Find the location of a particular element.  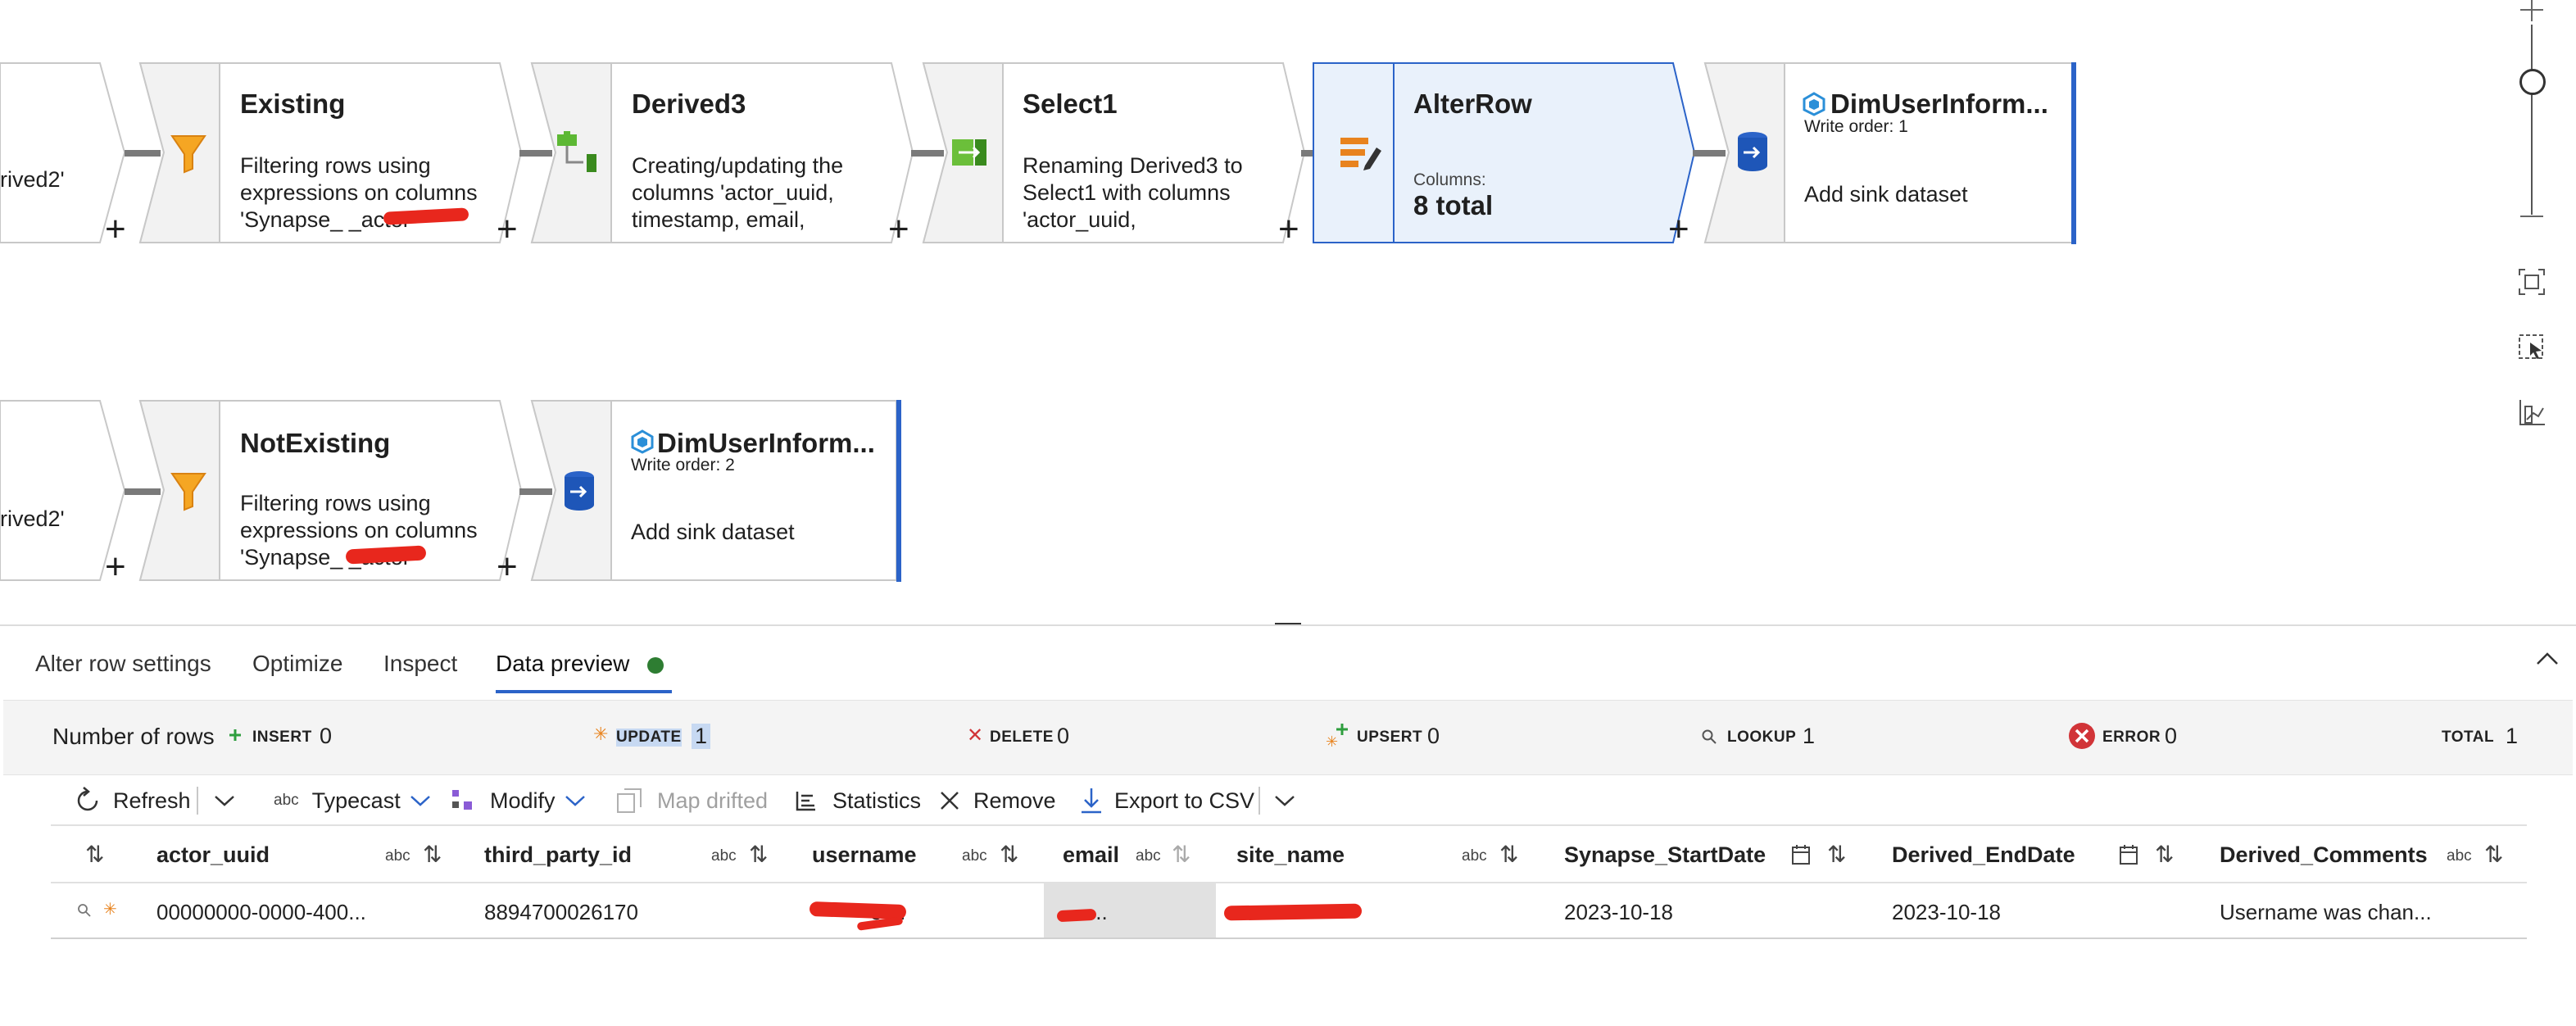

date-type-icon is located at coordinates (2129, 855).